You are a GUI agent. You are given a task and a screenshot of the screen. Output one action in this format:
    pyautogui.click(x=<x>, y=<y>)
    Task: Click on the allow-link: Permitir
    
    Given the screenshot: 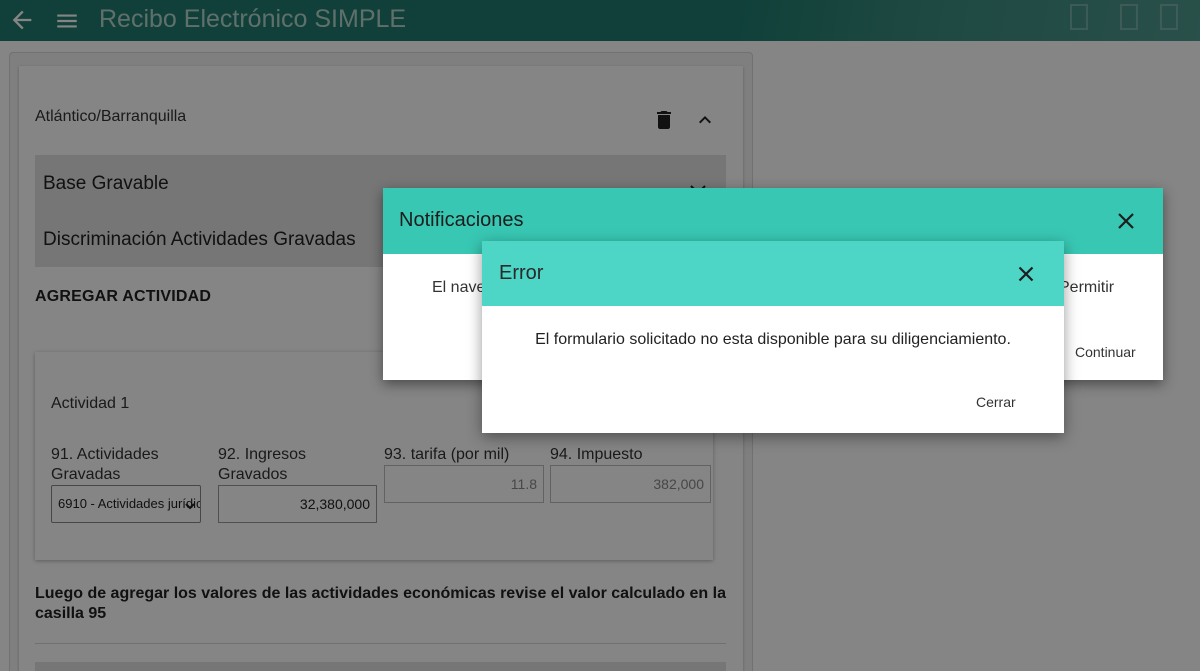 What is the action you would take?
    pyautogui.click(x=1086, y=288)
    